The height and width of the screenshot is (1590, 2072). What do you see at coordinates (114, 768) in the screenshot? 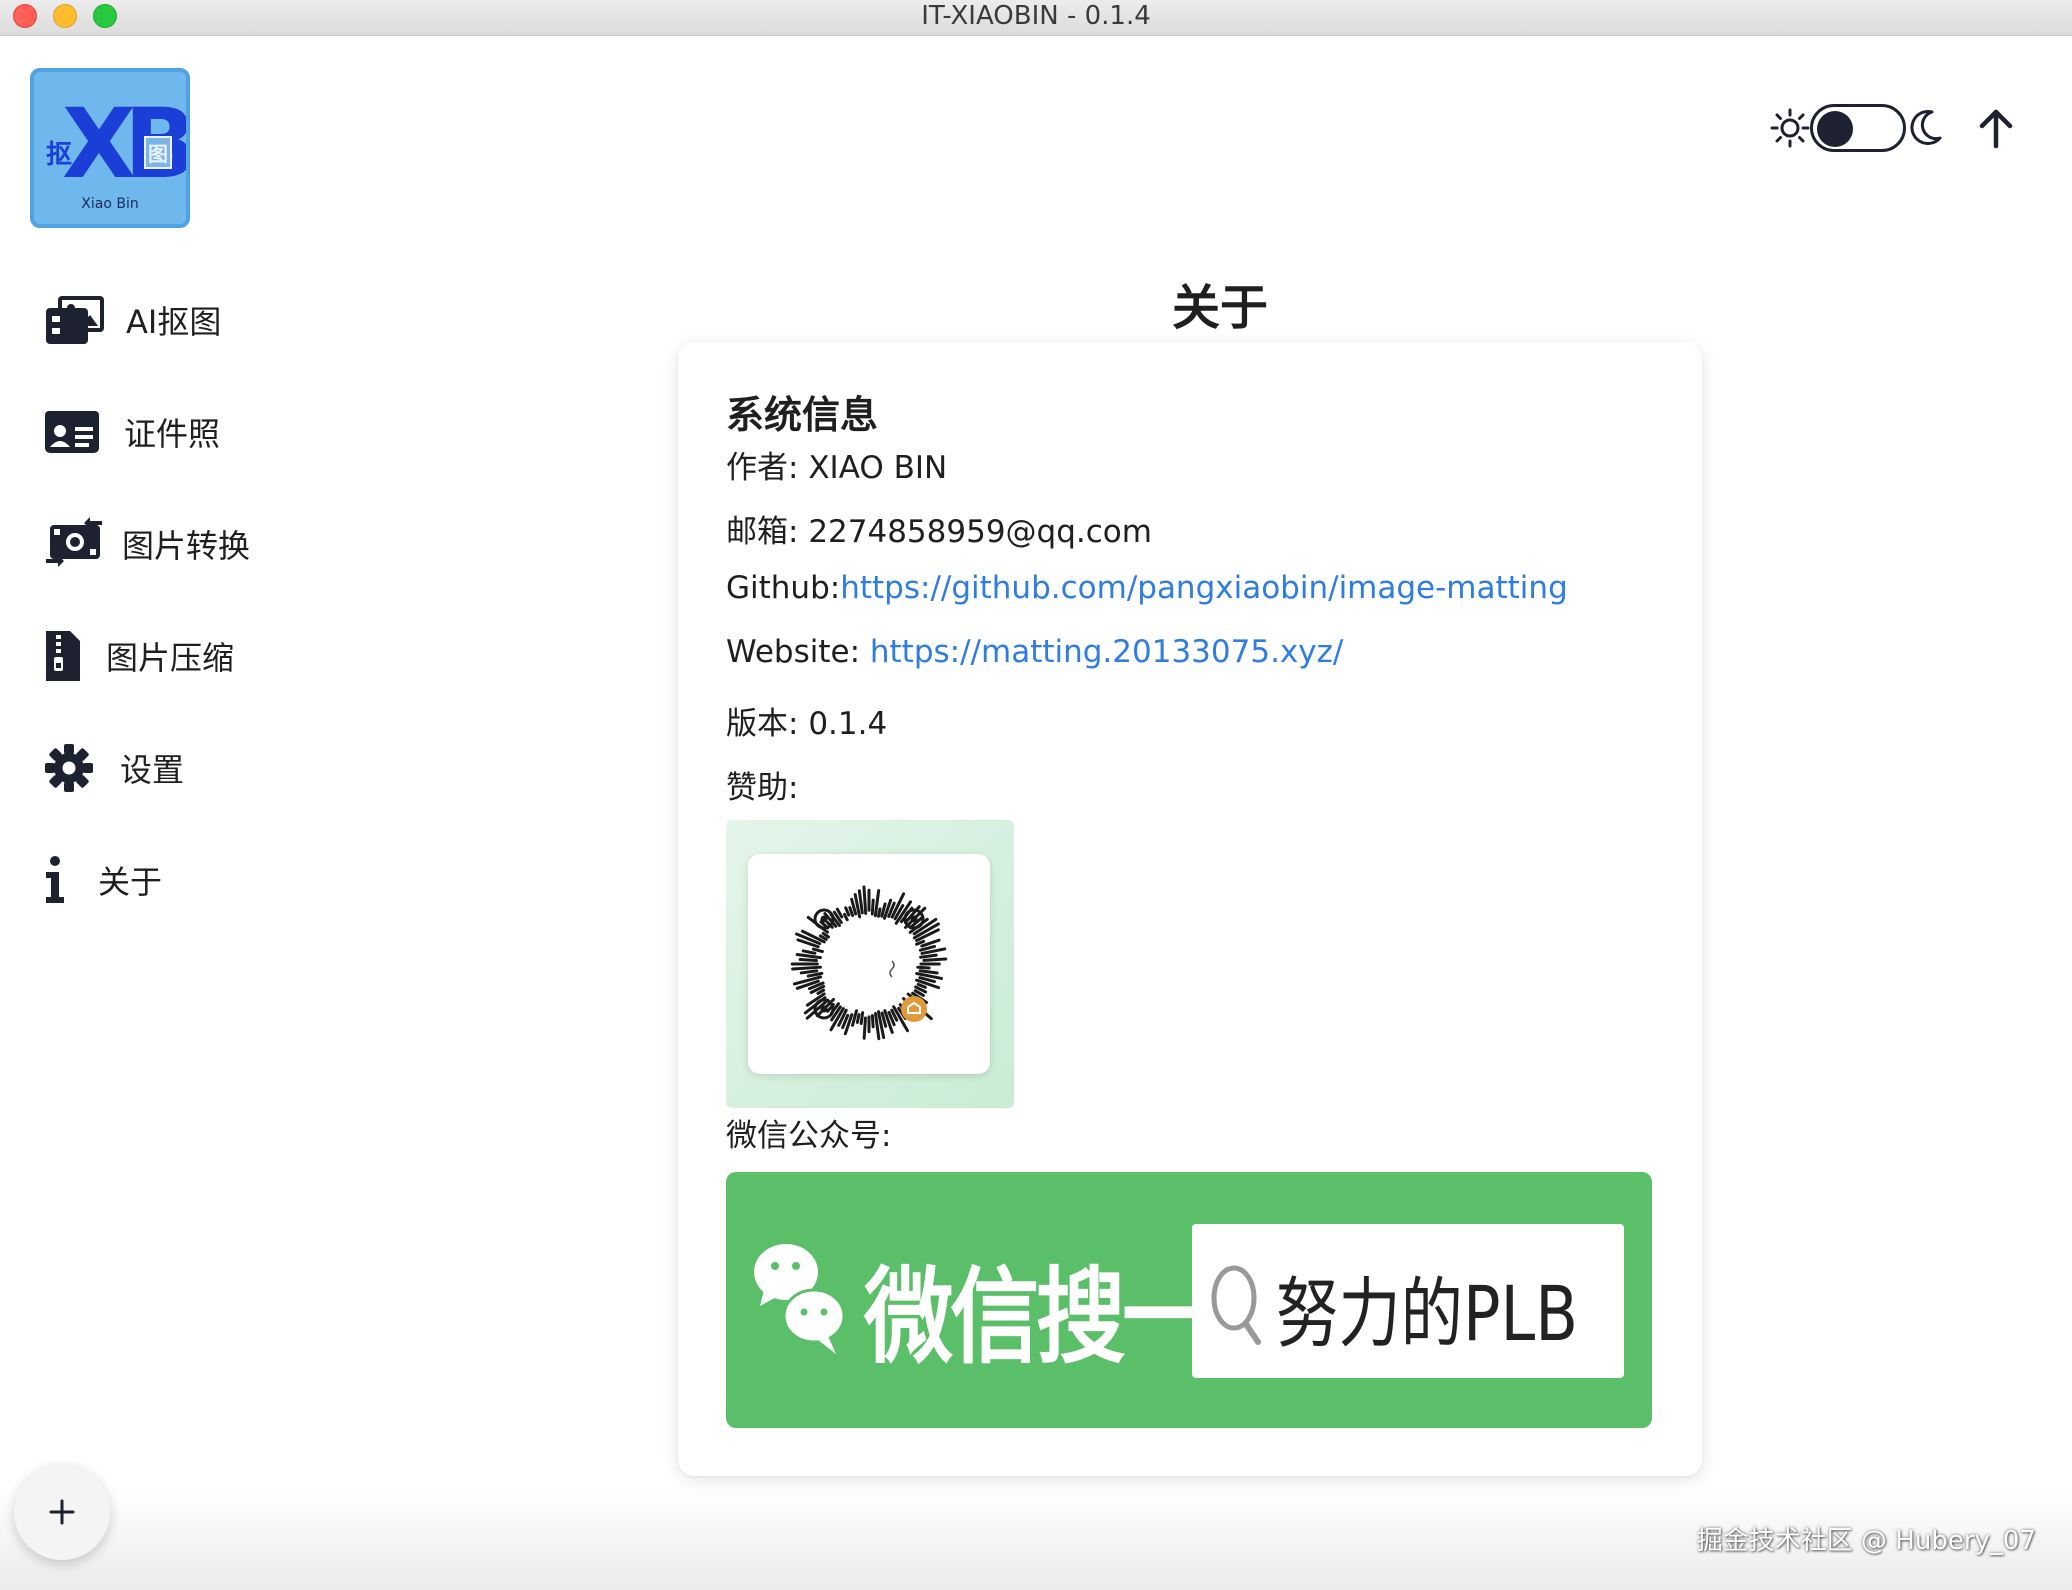
I see `sidebar-item-settings: 设置` at bounding box center [114, 768].